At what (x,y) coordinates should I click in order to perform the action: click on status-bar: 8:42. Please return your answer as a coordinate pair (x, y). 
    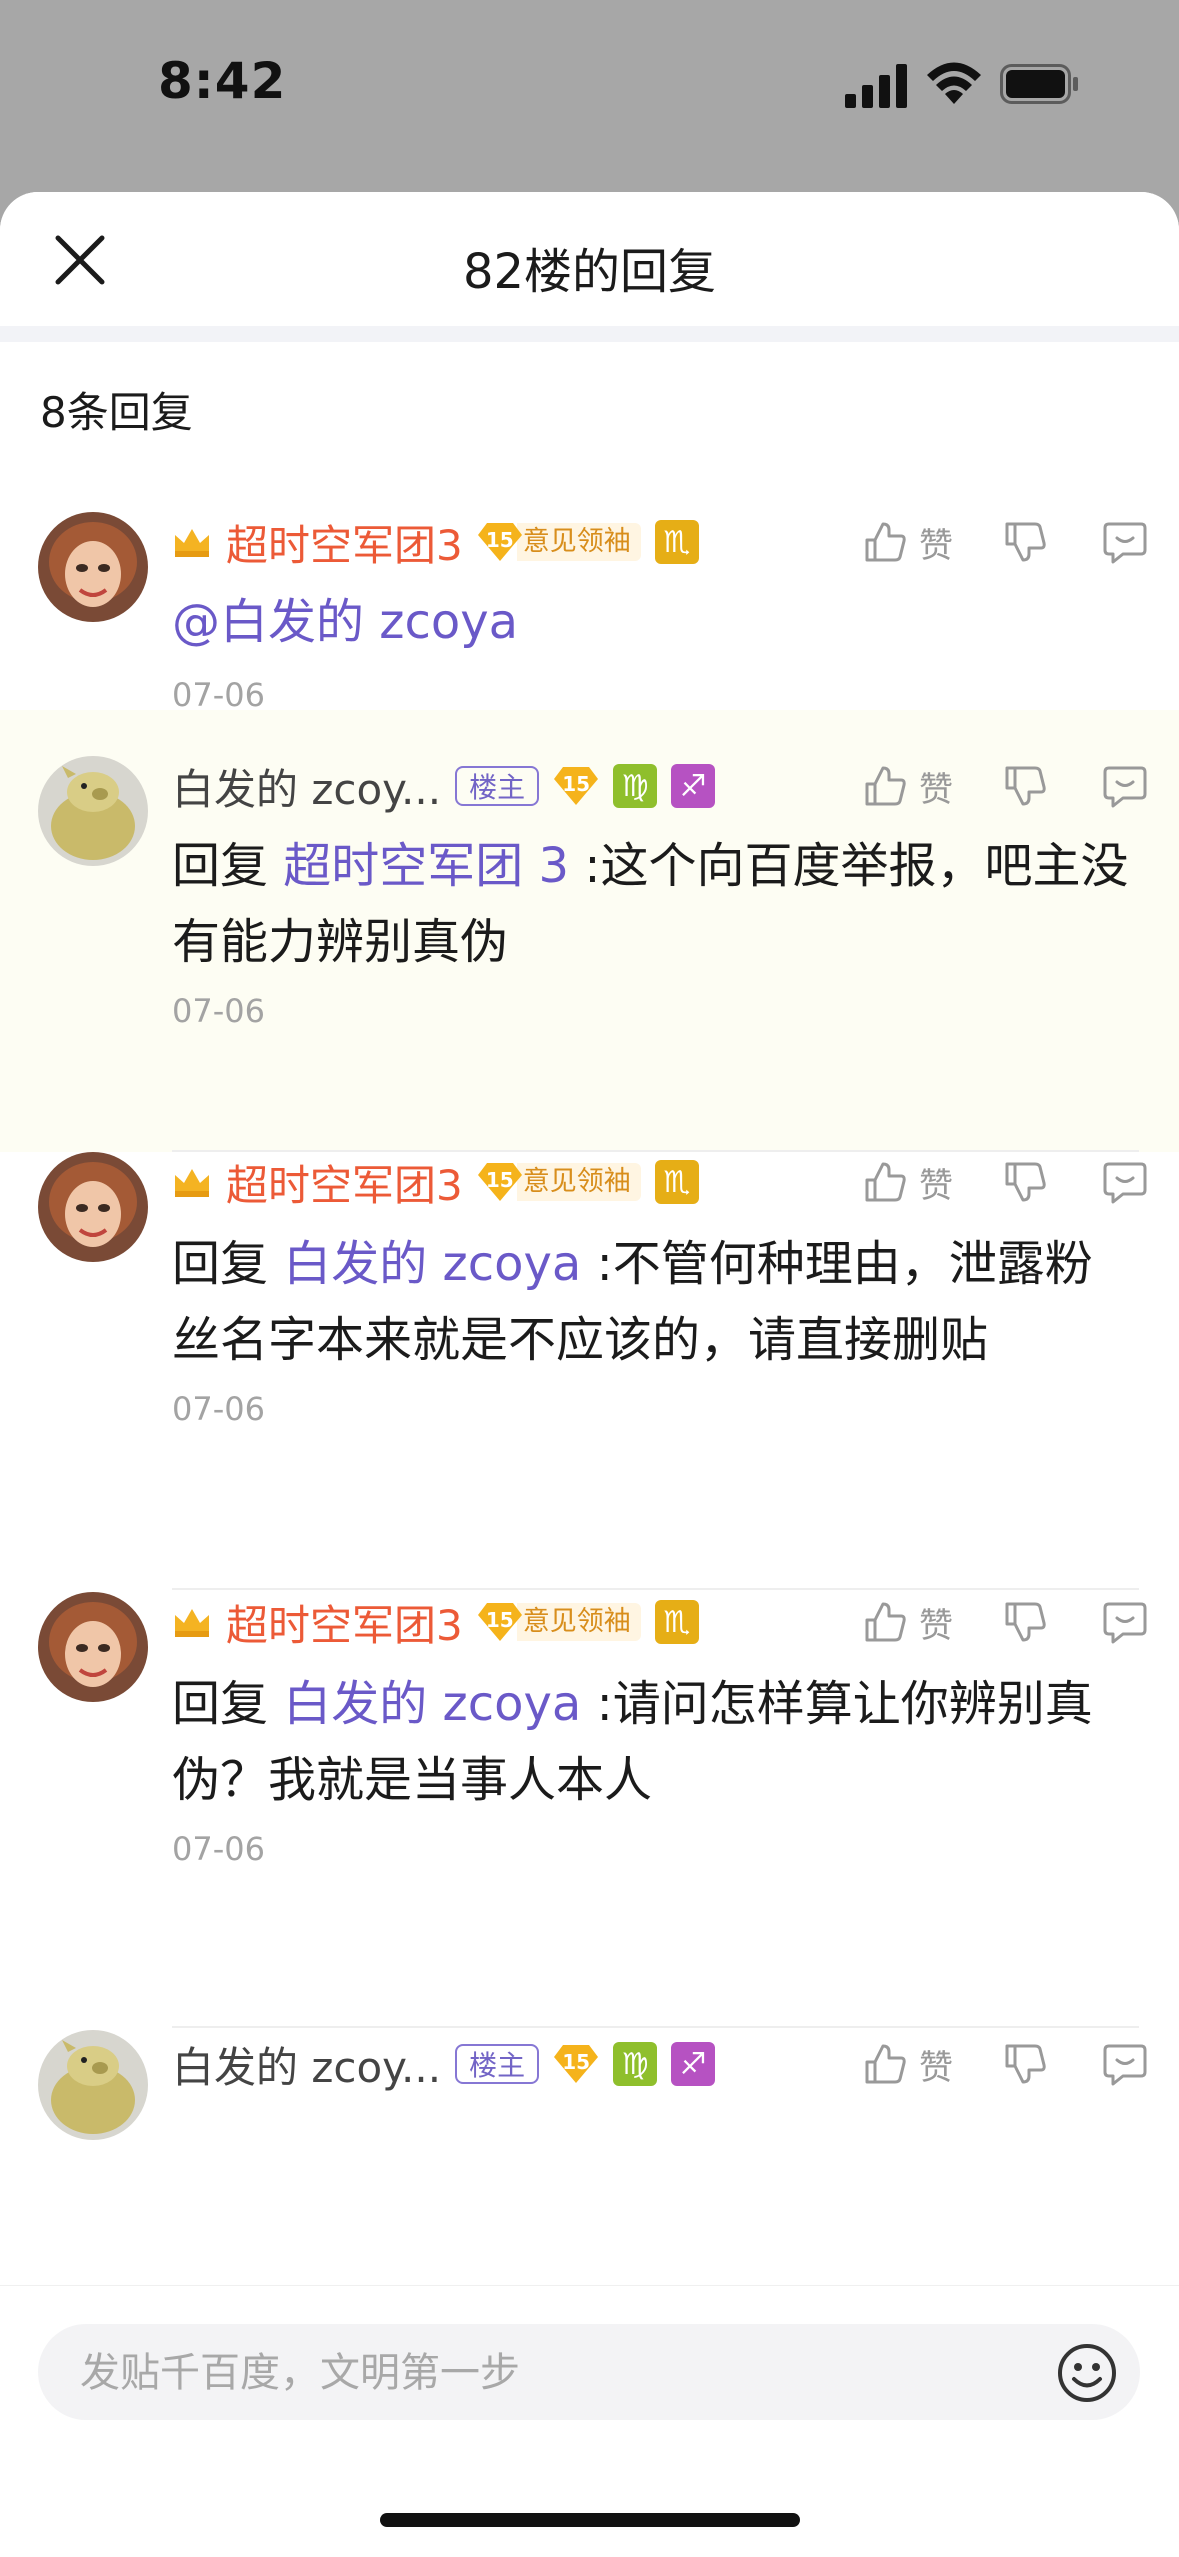
    Looking at the image, I should click on (589, 95).